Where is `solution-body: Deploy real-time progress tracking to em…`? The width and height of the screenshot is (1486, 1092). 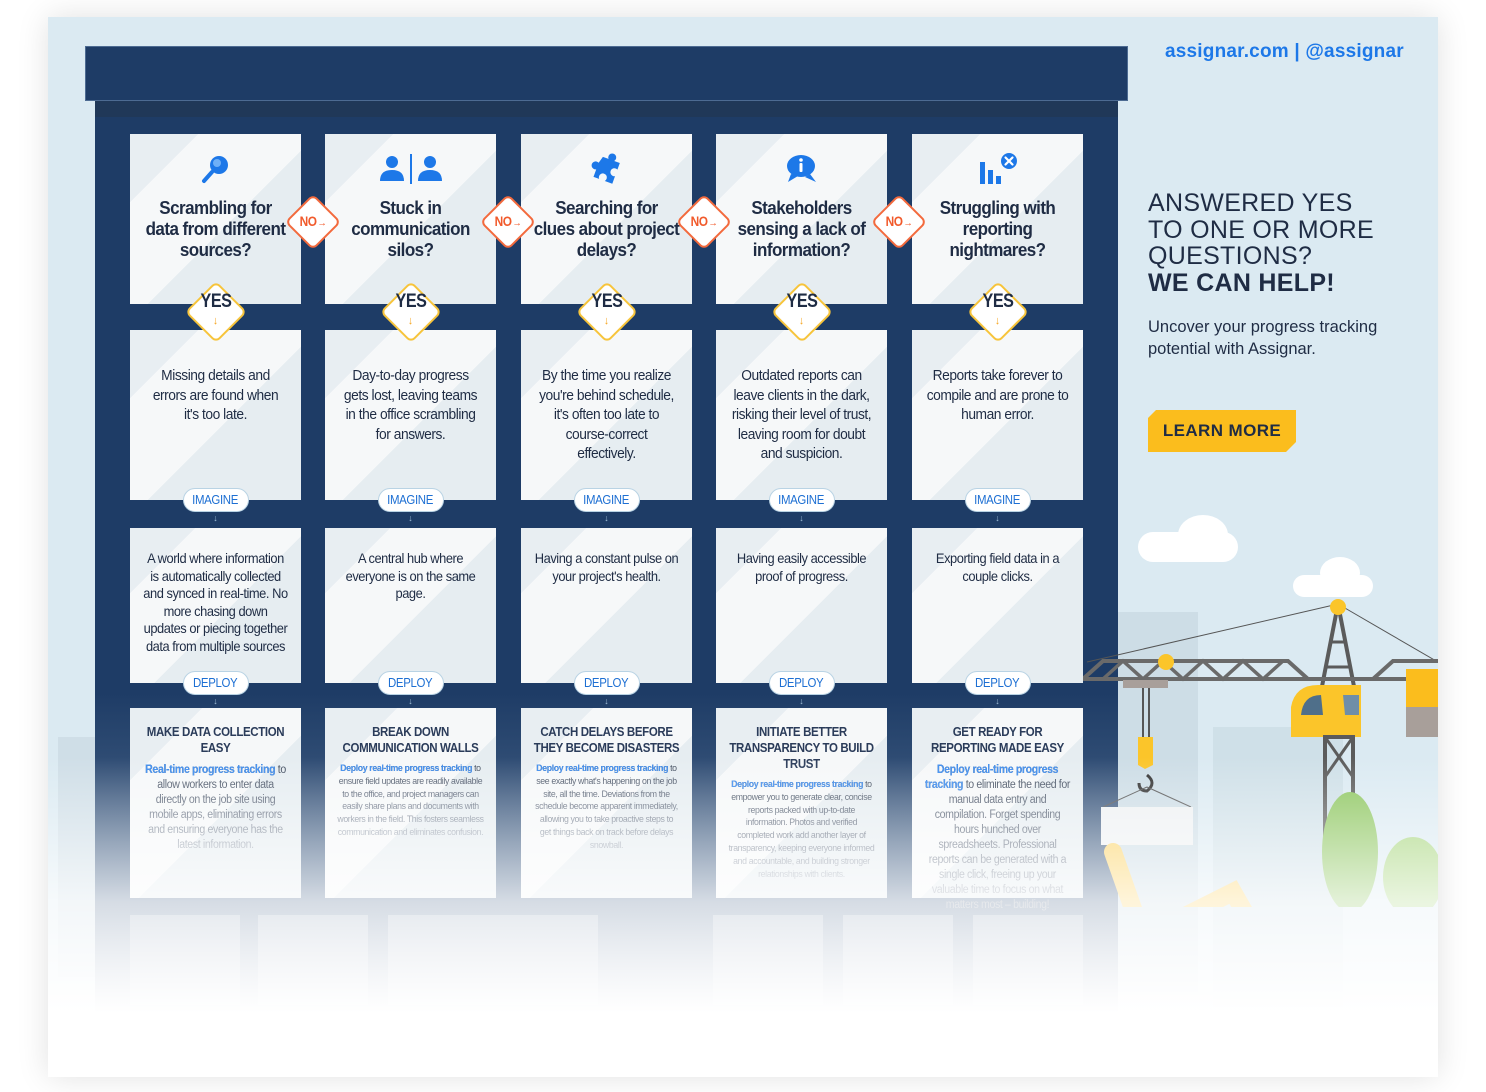 solution-body: Deploy real-time progress tracking to em… is located at coordinates (801, 830).